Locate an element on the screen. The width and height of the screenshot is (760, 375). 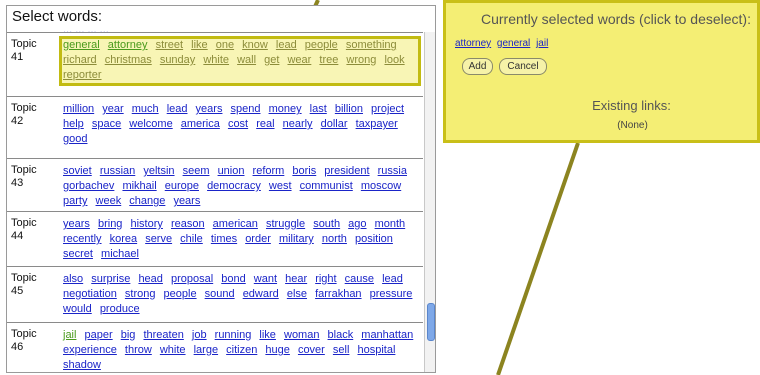
word-link: surprise is located at coordinates (110, 279).